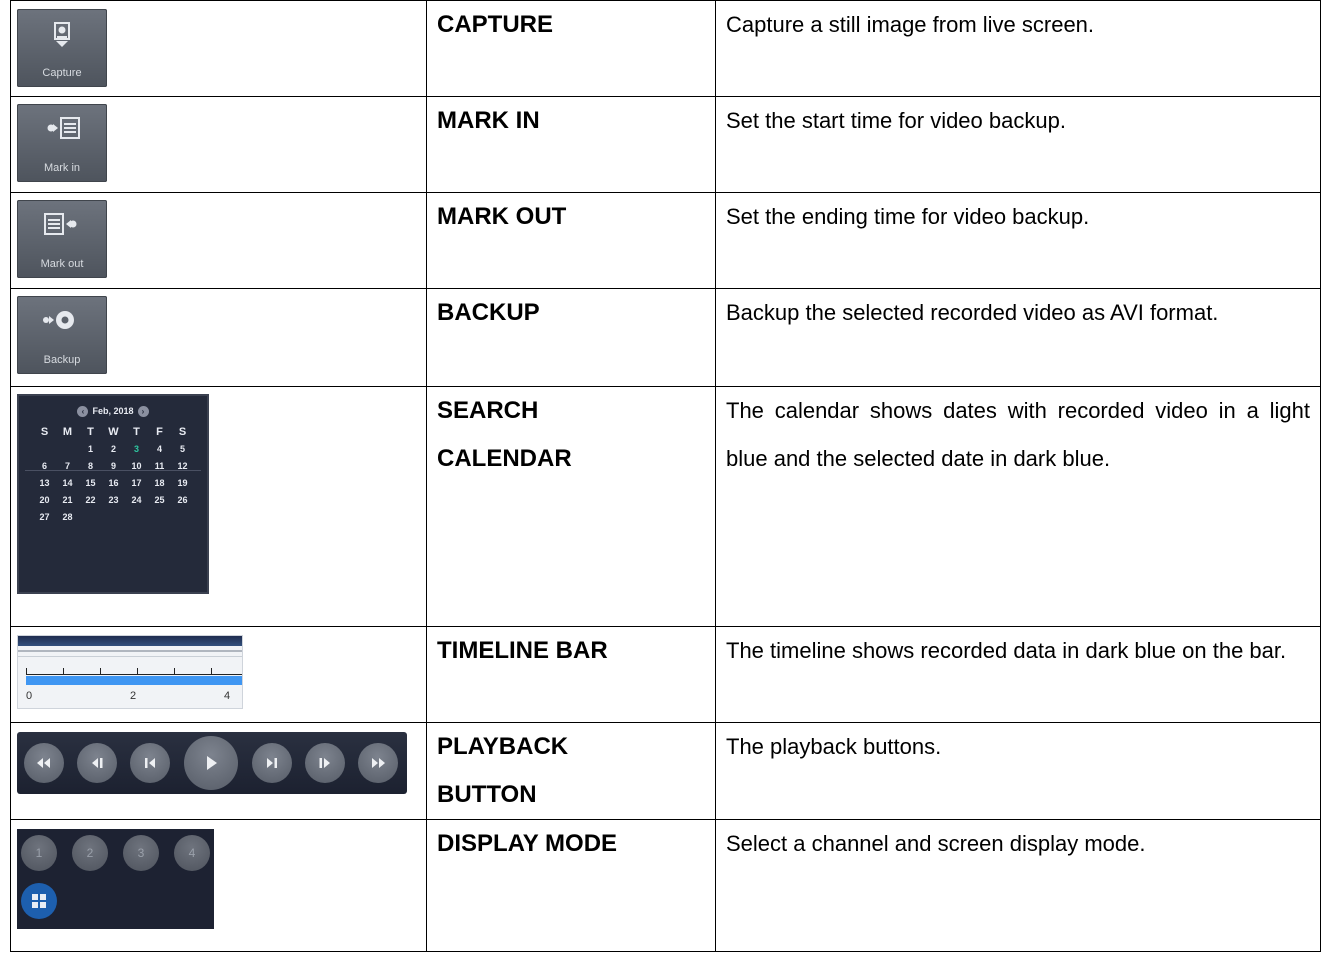  I want to click on timeline-bar: 0 2 4, so click(130, 672).